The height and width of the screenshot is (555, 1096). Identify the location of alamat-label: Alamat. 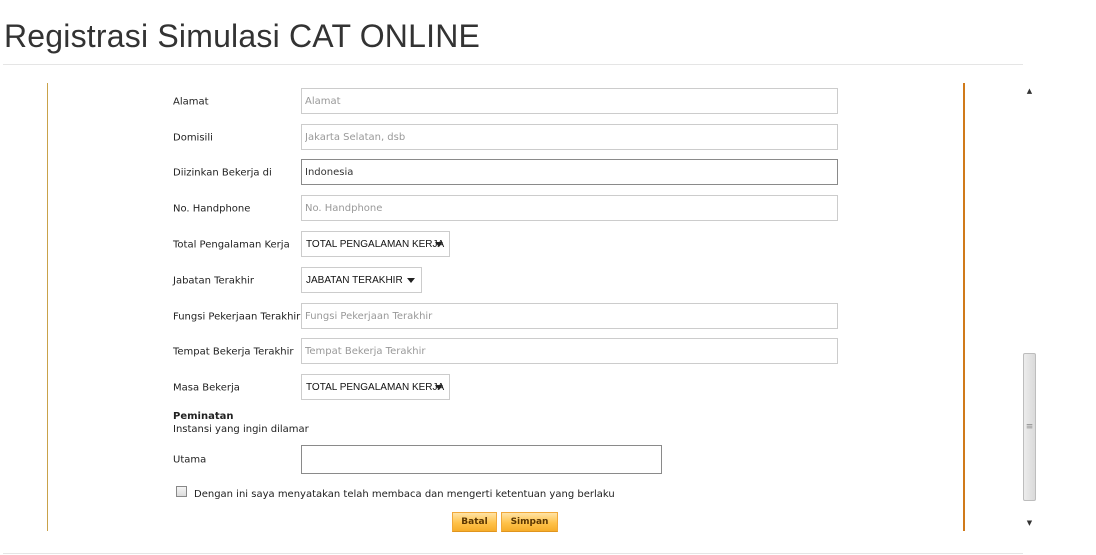
(191, 102).